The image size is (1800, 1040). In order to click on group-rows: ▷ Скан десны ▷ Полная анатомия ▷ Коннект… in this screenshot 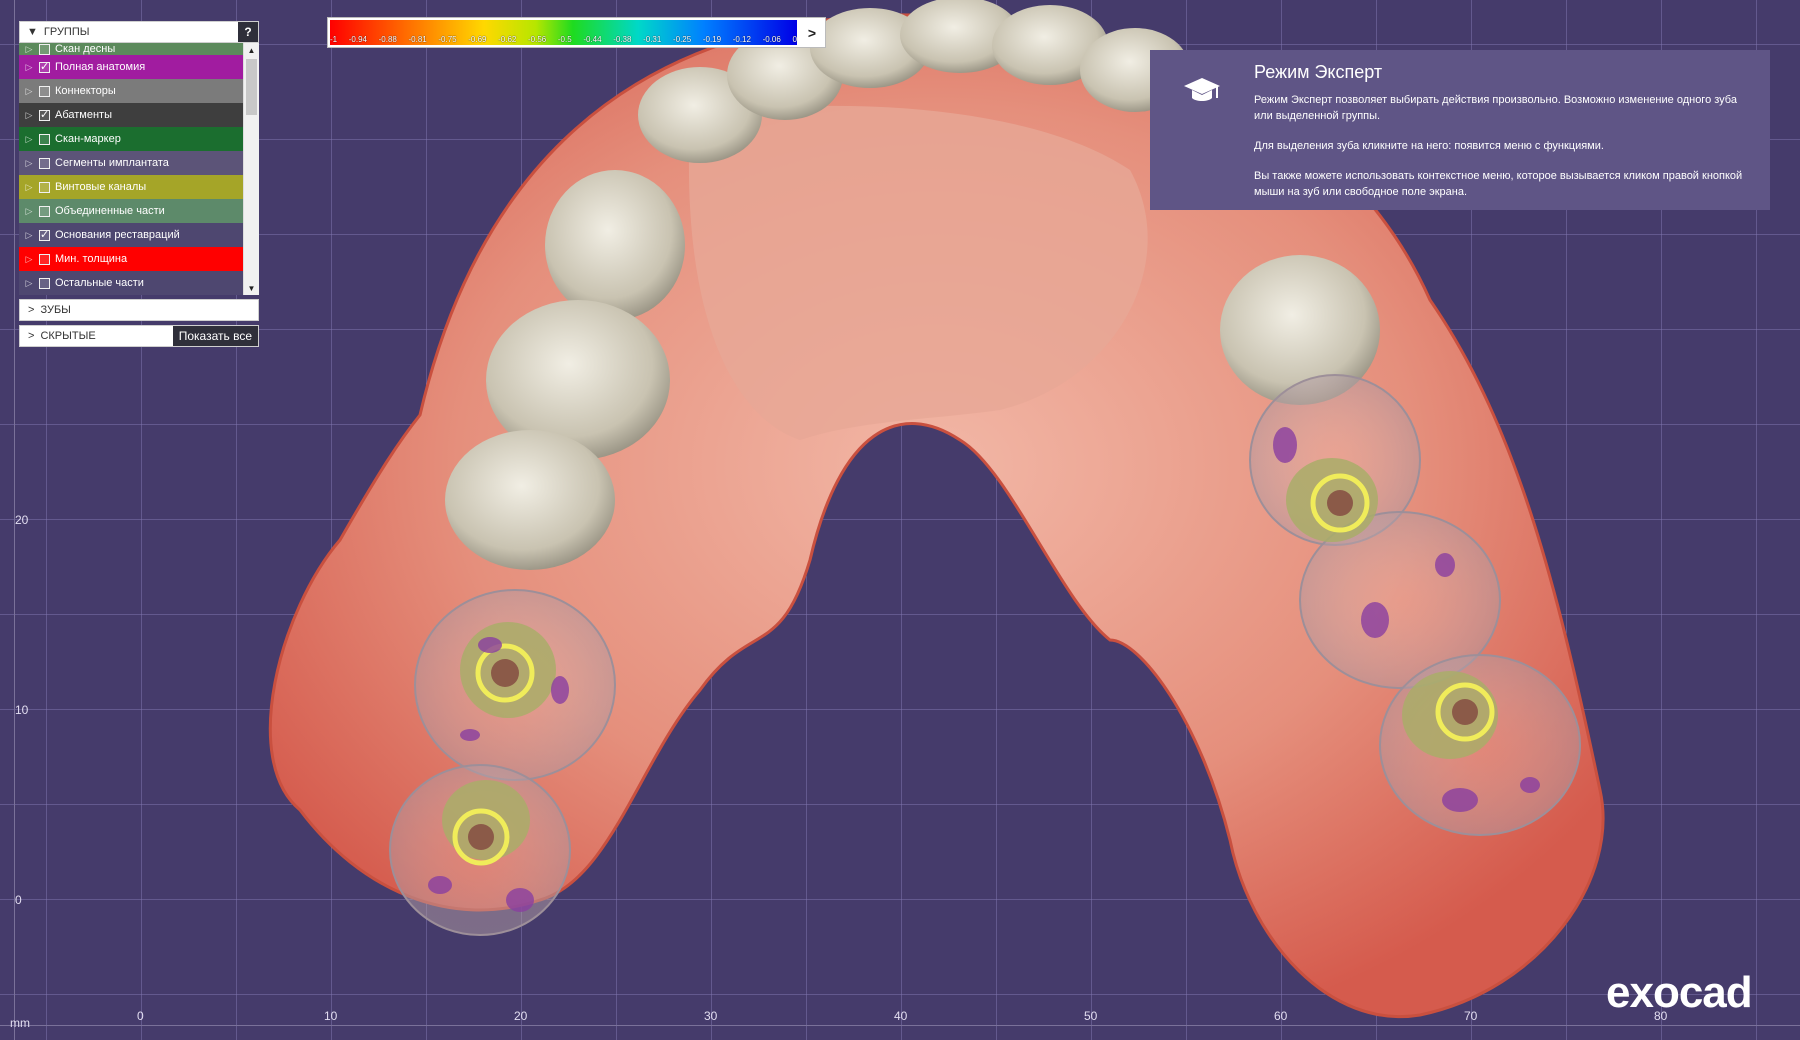, I will do `click(131, 169)`.